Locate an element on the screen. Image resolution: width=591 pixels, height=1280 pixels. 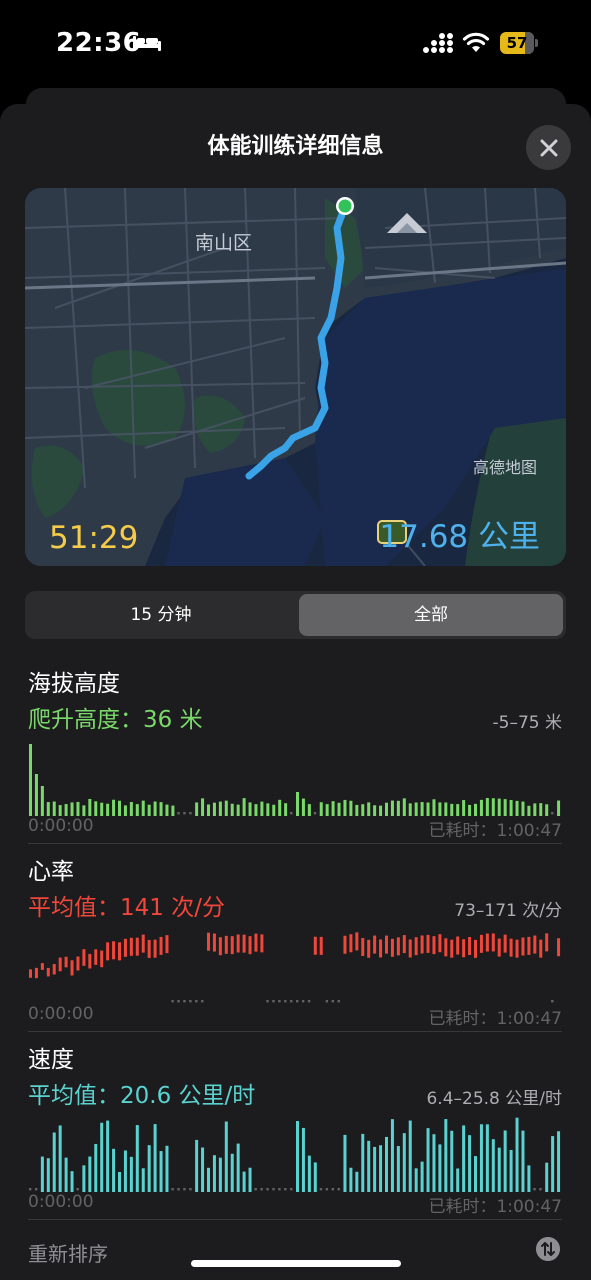
sheet-title: 体能训练详细信息 is located at coordinates (295, 146).